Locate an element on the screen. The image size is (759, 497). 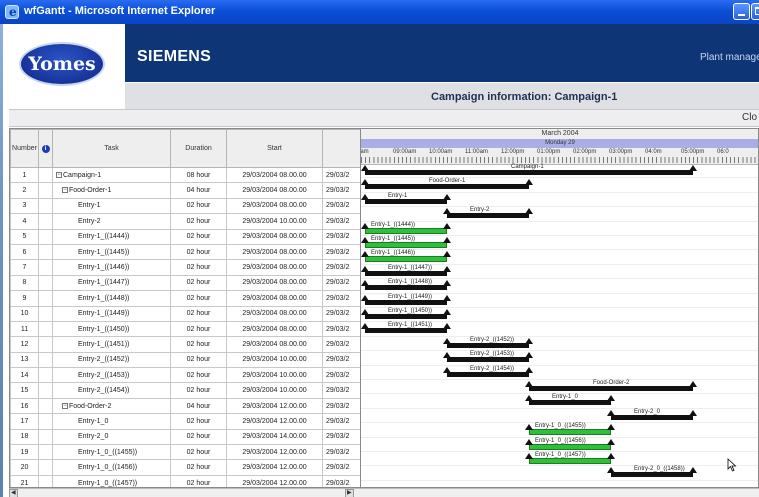
task-name: Entry-2_((1452)) is located at coordinates (104, 360).